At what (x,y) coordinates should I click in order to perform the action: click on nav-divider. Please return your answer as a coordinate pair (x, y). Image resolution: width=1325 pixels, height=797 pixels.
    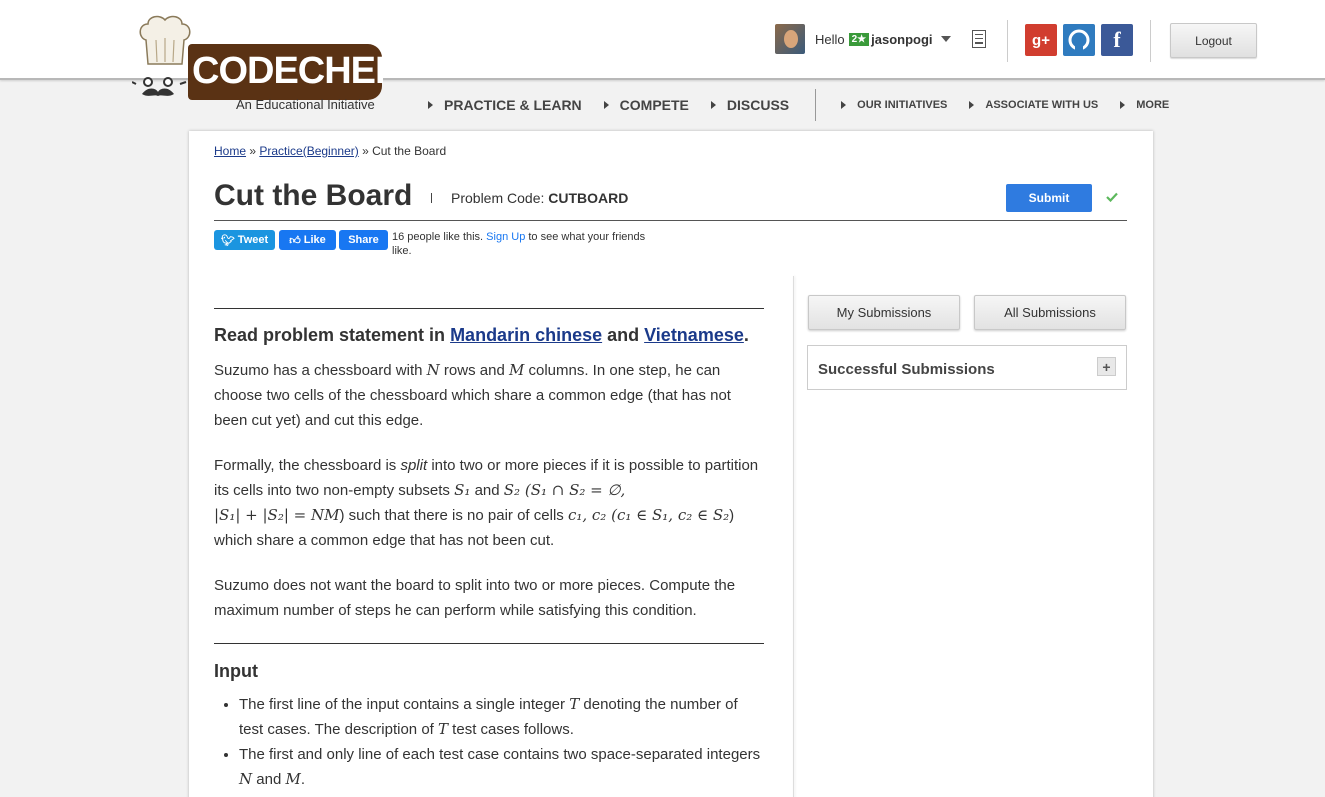
    Looking at the image, I should click on (816, 105).